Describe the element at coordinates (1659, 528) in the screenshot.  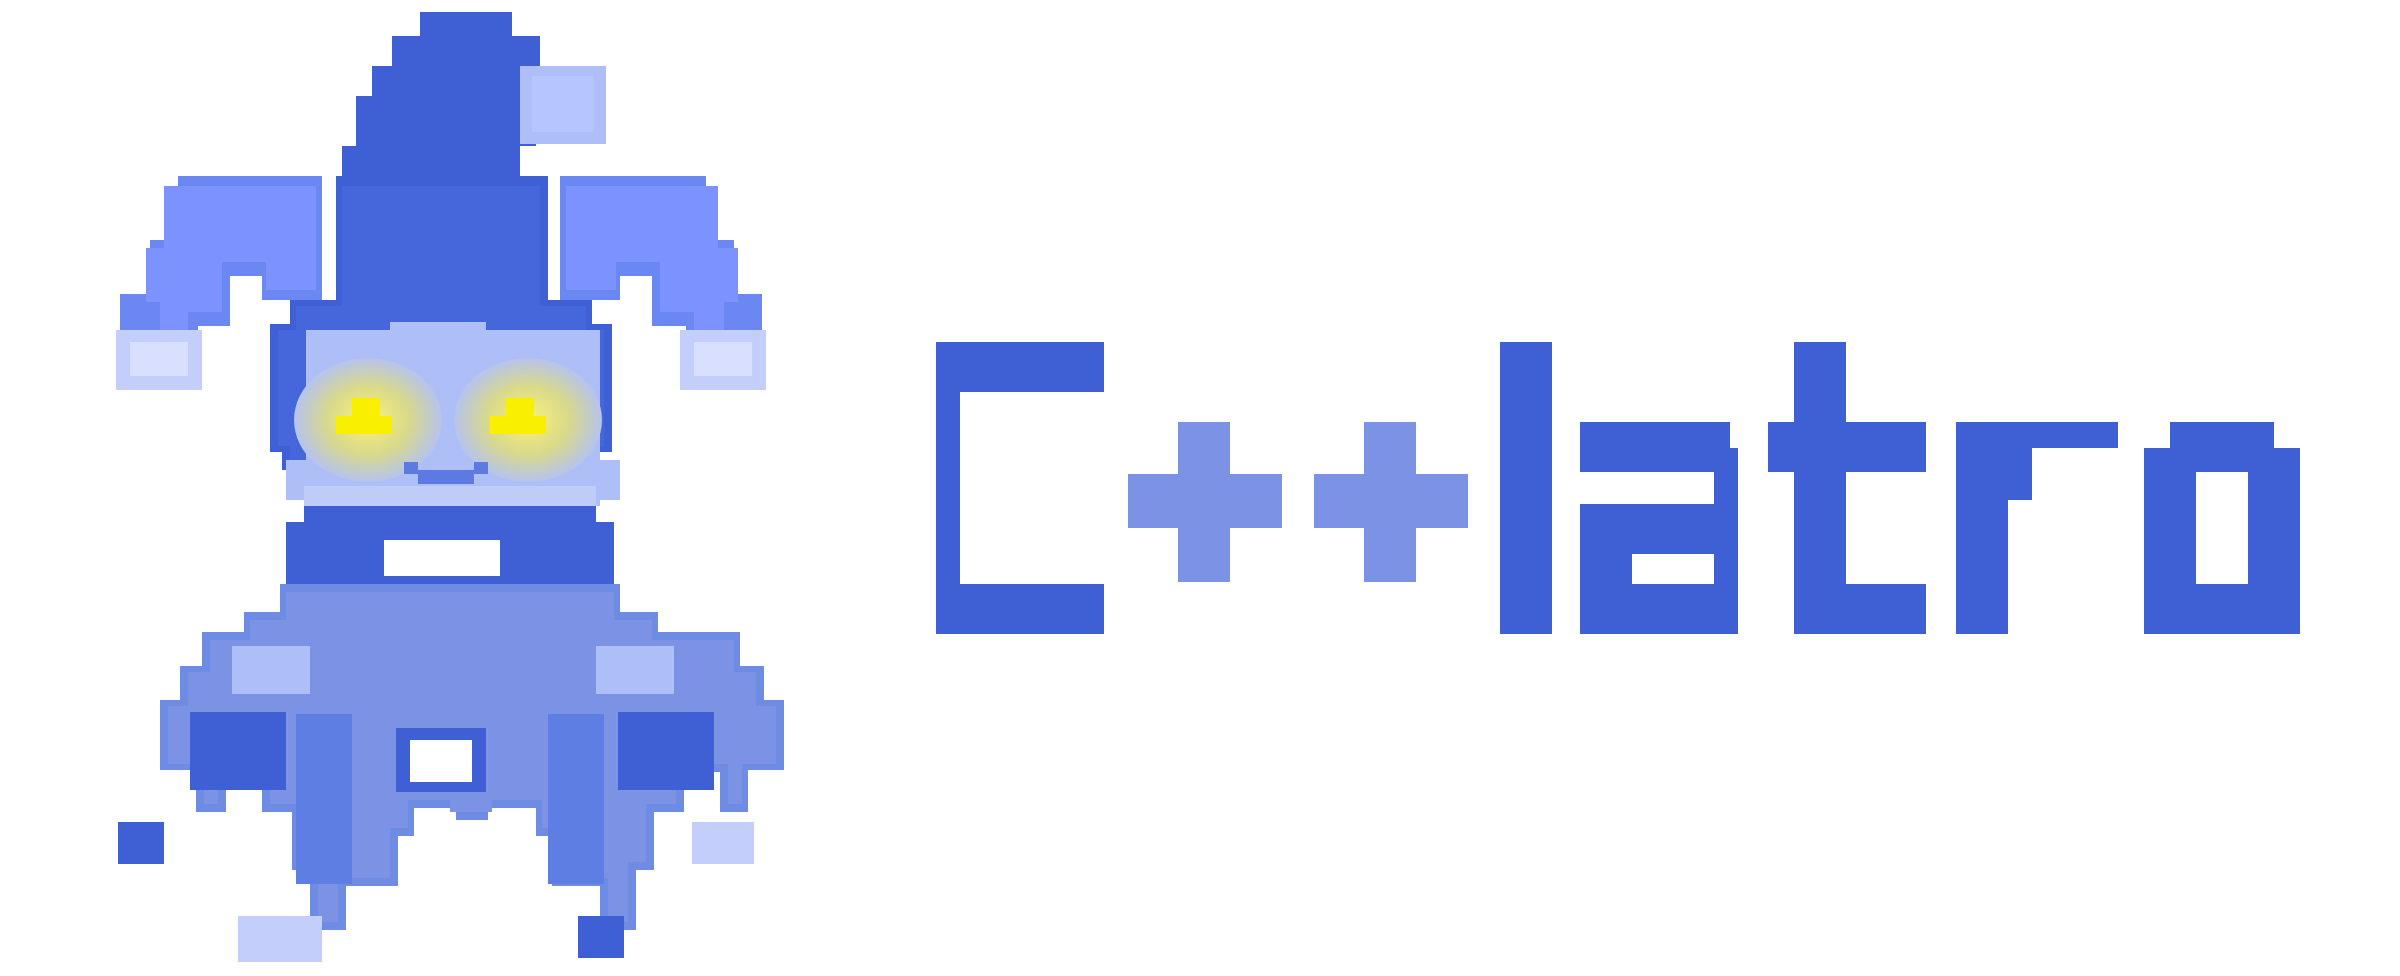
I see `letter-a` at that location.